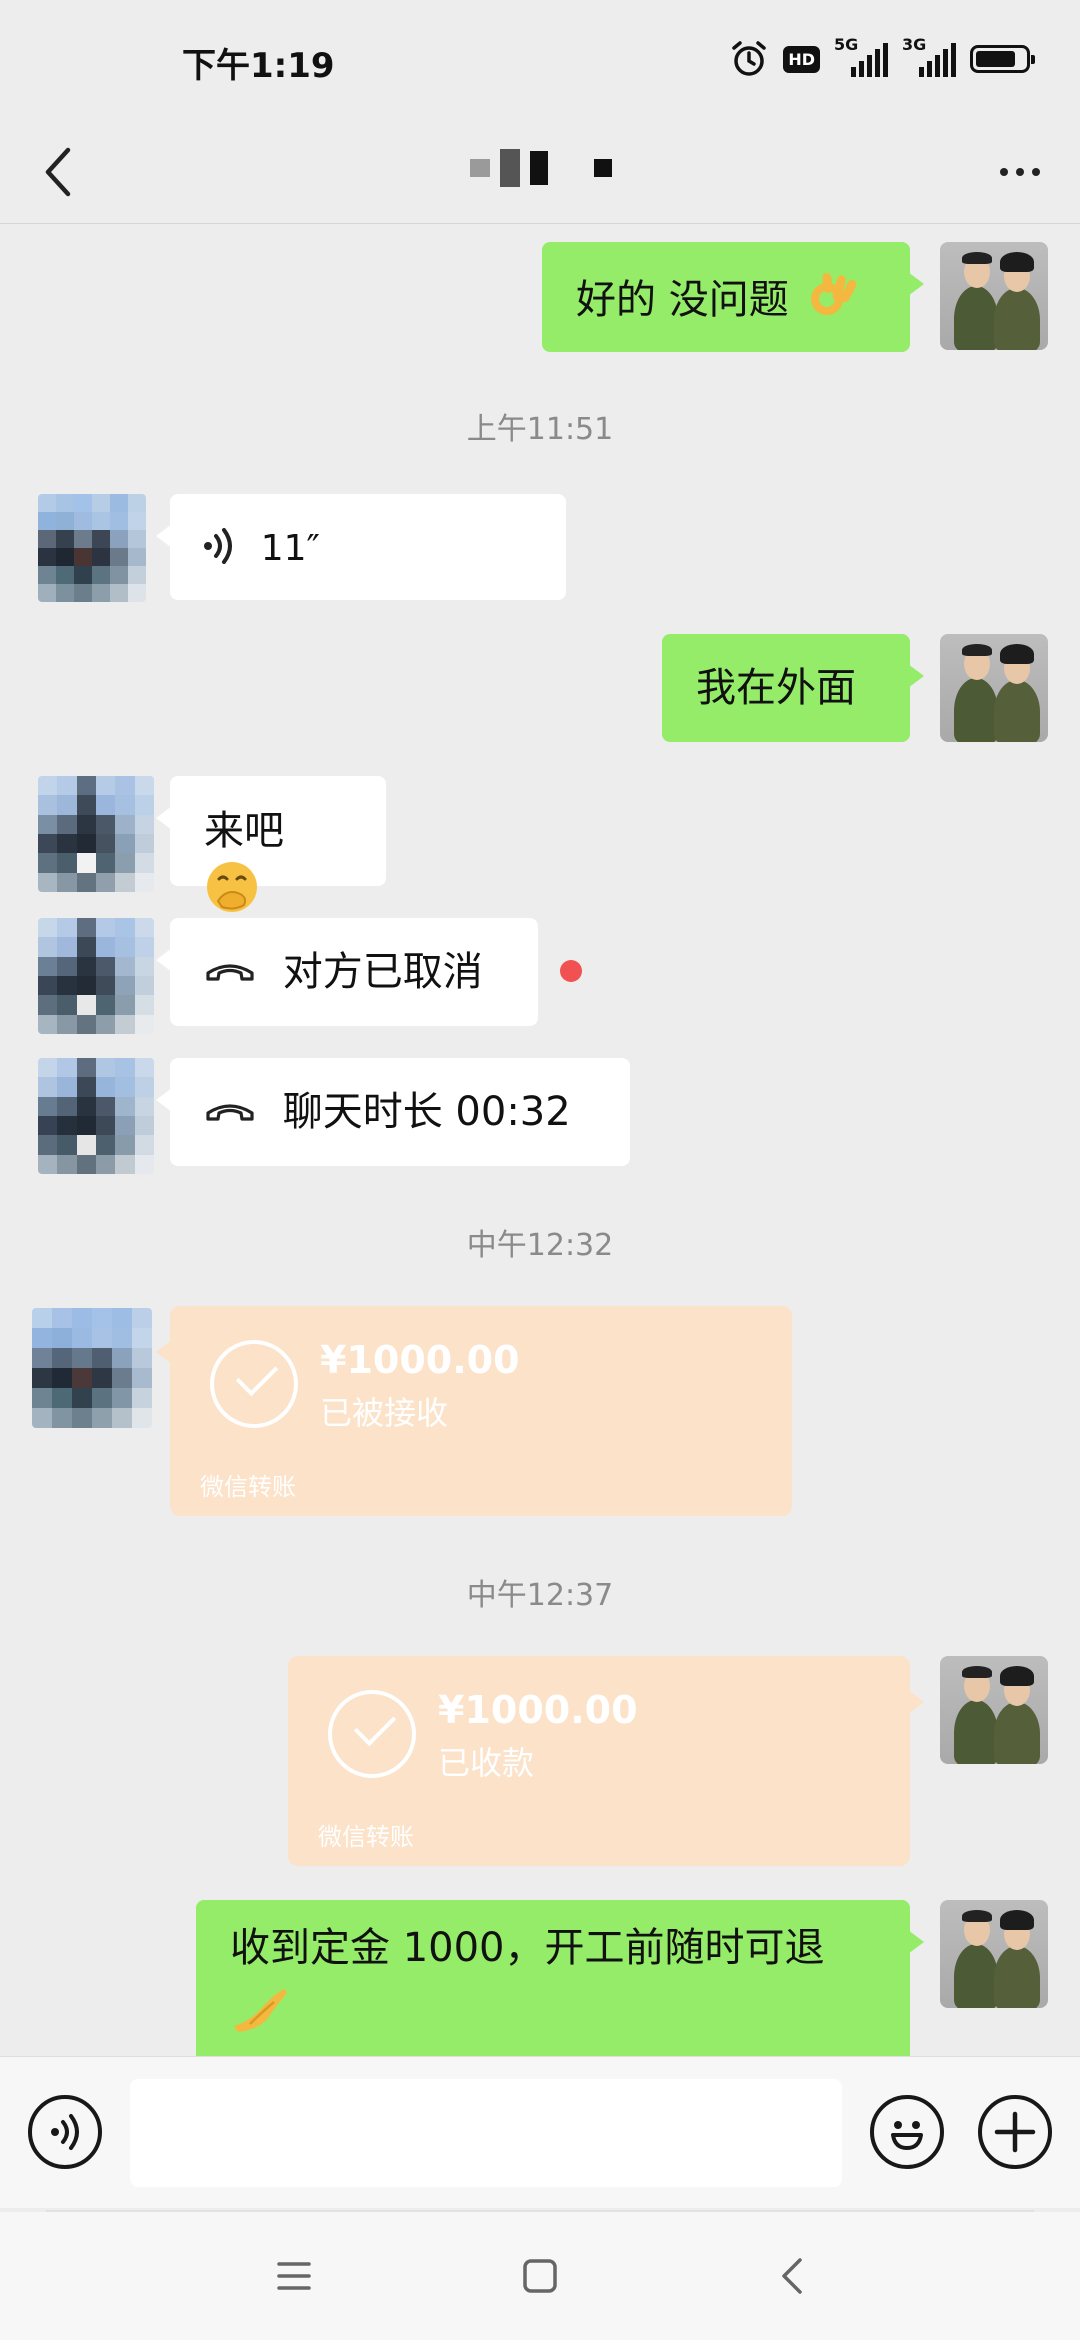  What do you see at coordinates (347, 972) in the screenshot?
I see `call-record-bubble: 对方已取消` at bounding box center [347, 972].